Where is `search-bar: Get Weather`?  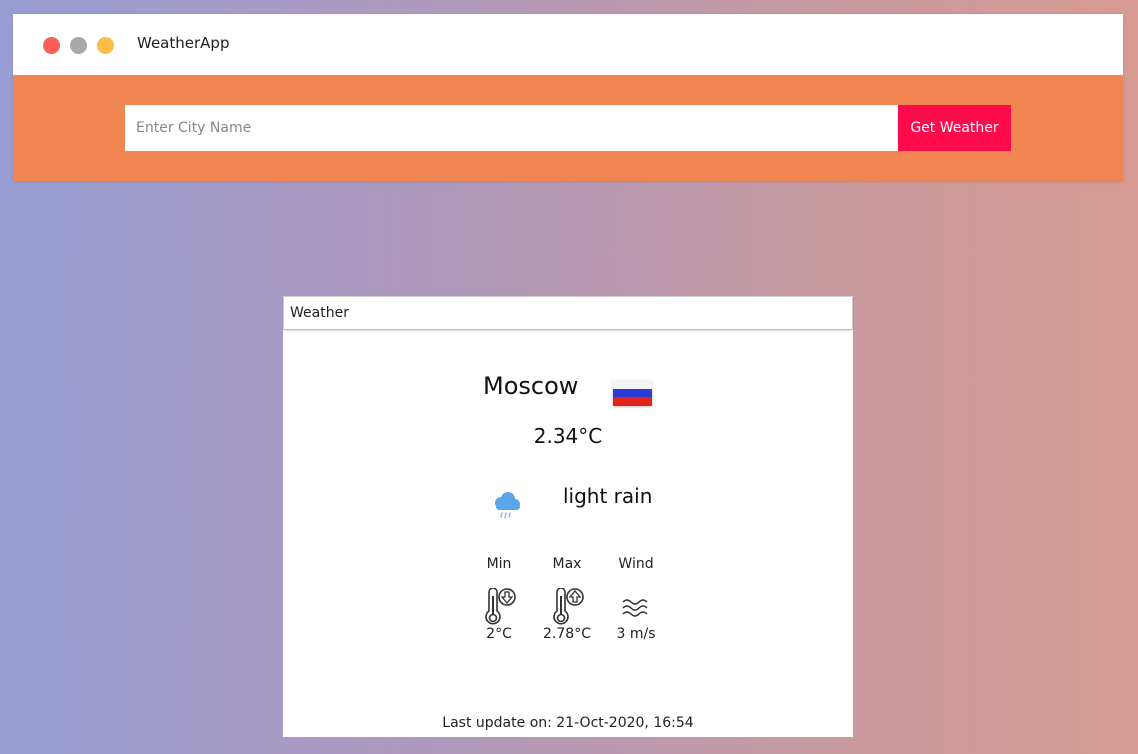
search-bar: Get Weather is located at coordinates (568, 128).